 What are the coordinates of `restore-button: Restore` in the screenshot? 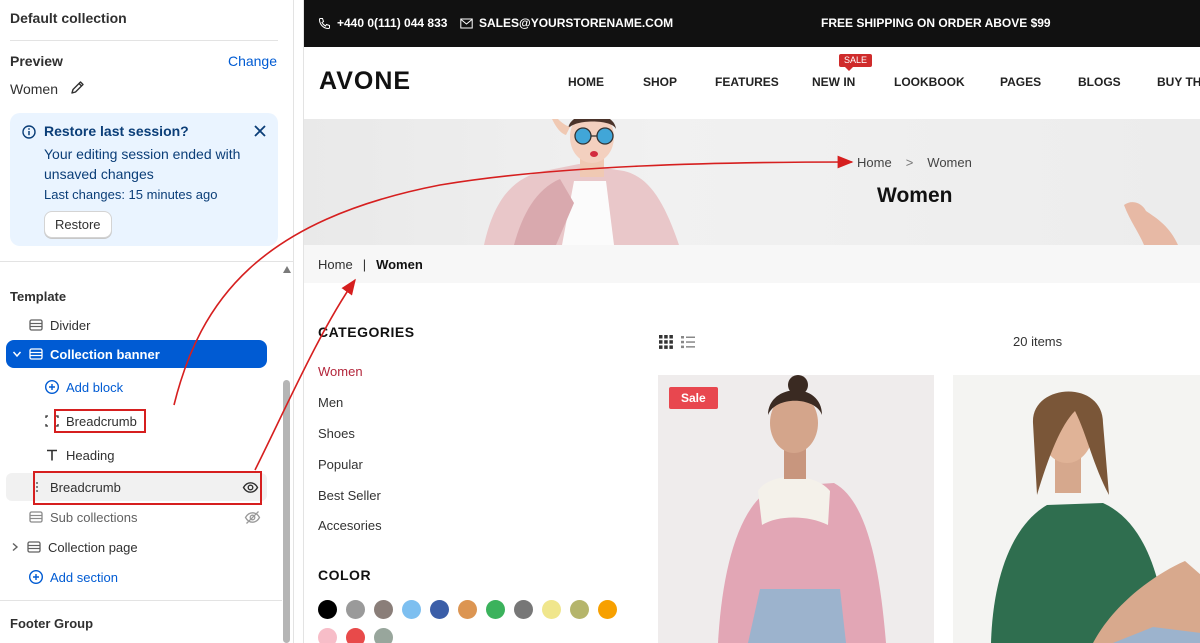 It's located at (78, 224).